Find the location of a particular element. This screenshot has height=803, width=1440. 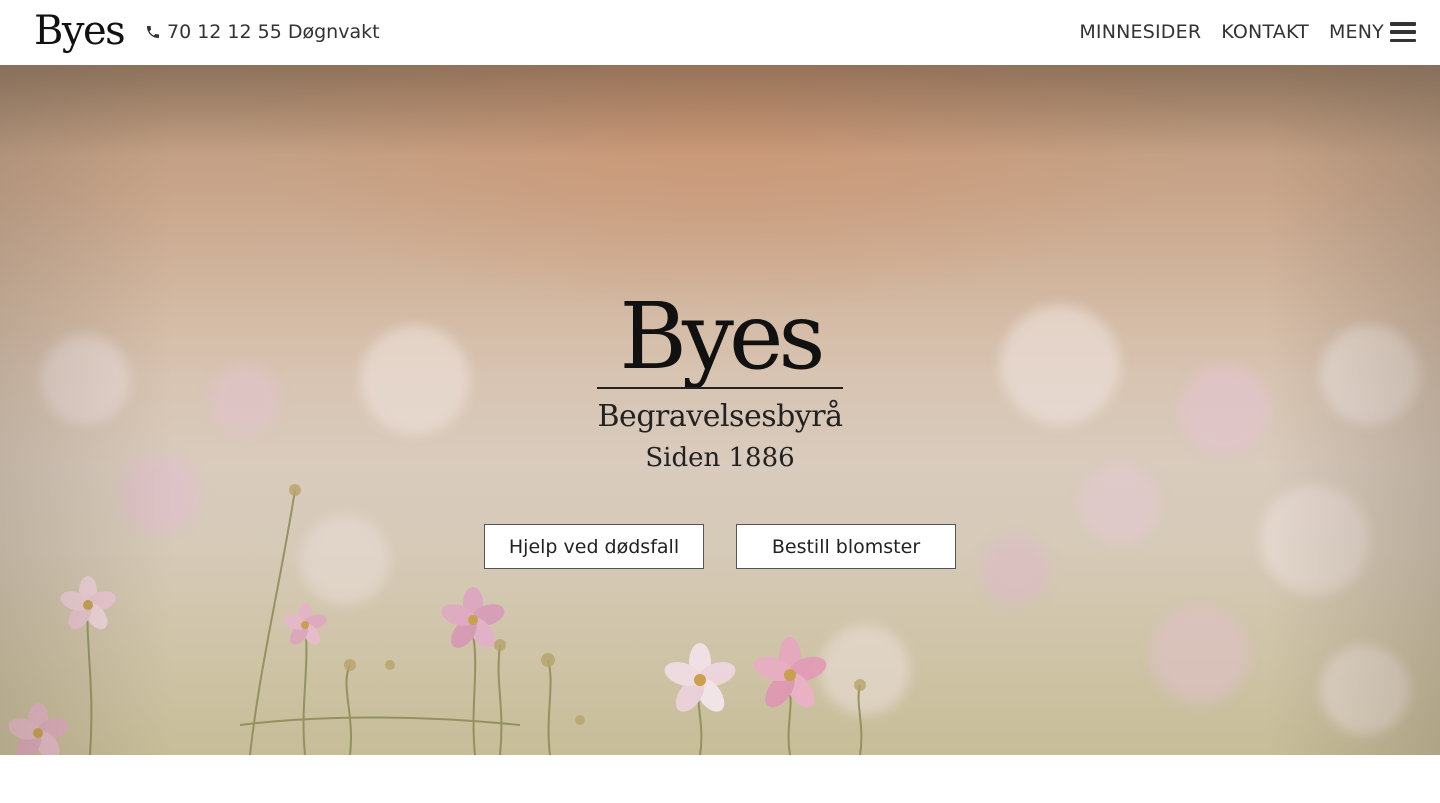

hamburger-menu-icon is located at coordinates (1403, 32).